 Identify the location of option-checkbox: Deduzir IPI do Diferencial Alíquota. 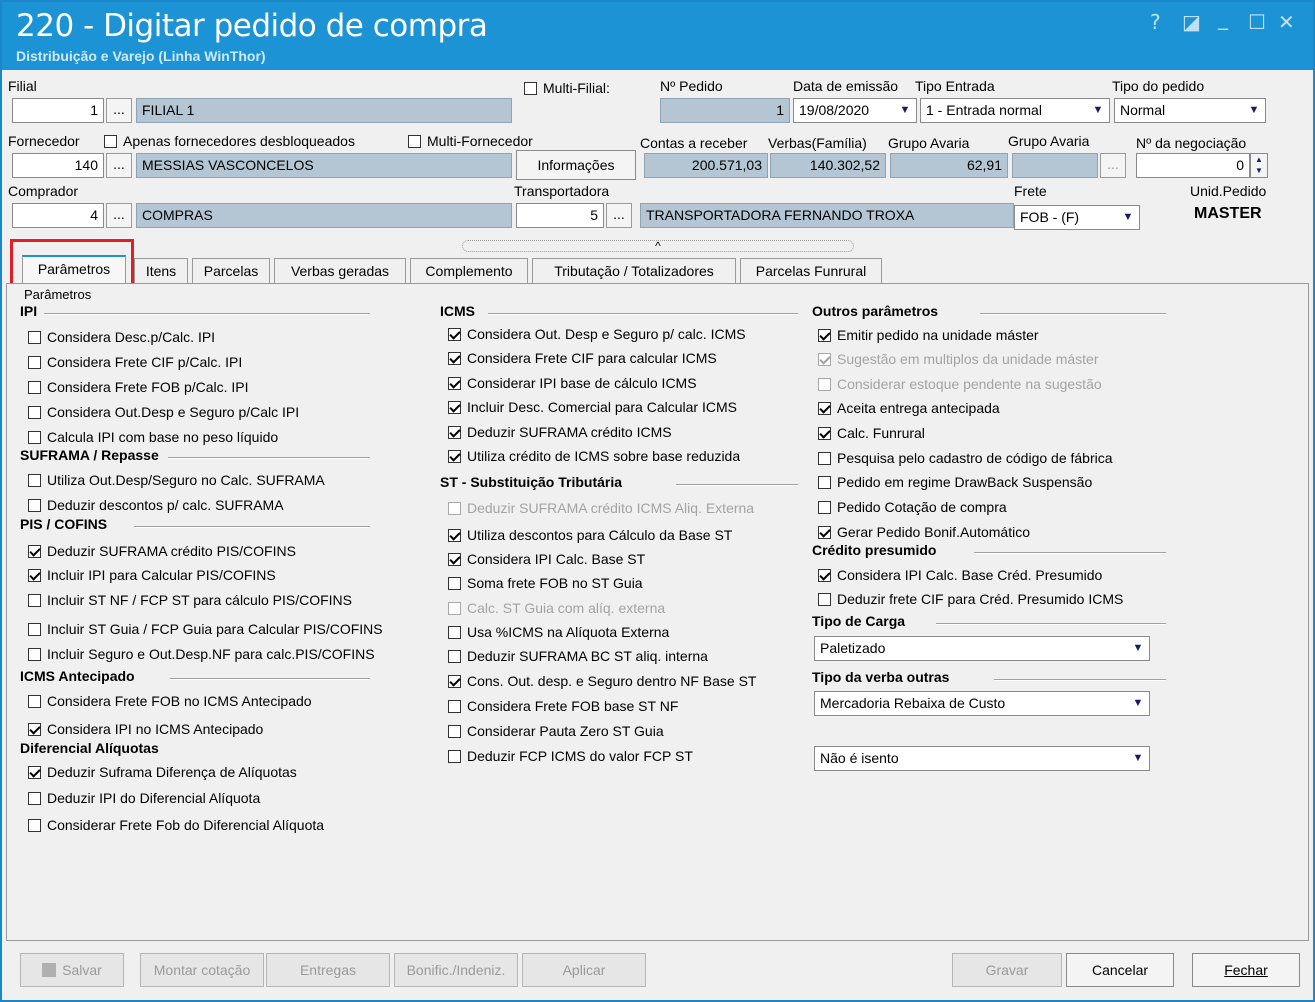
(144, 798).